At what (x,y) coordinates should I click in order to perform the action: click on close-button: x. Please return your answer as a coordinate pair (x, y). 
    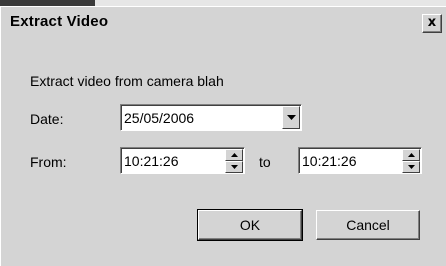
    Looking at the image, I should click on (432, 23).